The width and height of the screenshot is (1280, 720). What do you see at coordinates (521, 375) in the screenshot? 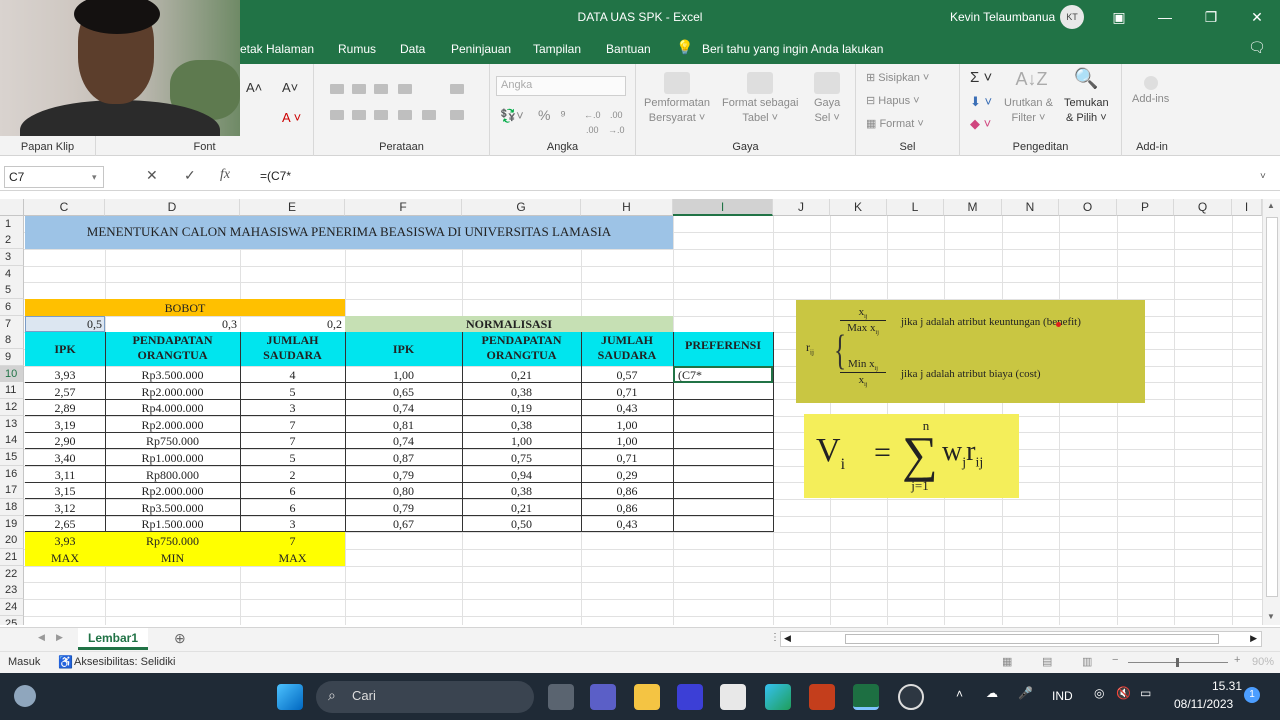
I see `cell-norm-pendapatan: 0,21` at bounding box center [521, 375].